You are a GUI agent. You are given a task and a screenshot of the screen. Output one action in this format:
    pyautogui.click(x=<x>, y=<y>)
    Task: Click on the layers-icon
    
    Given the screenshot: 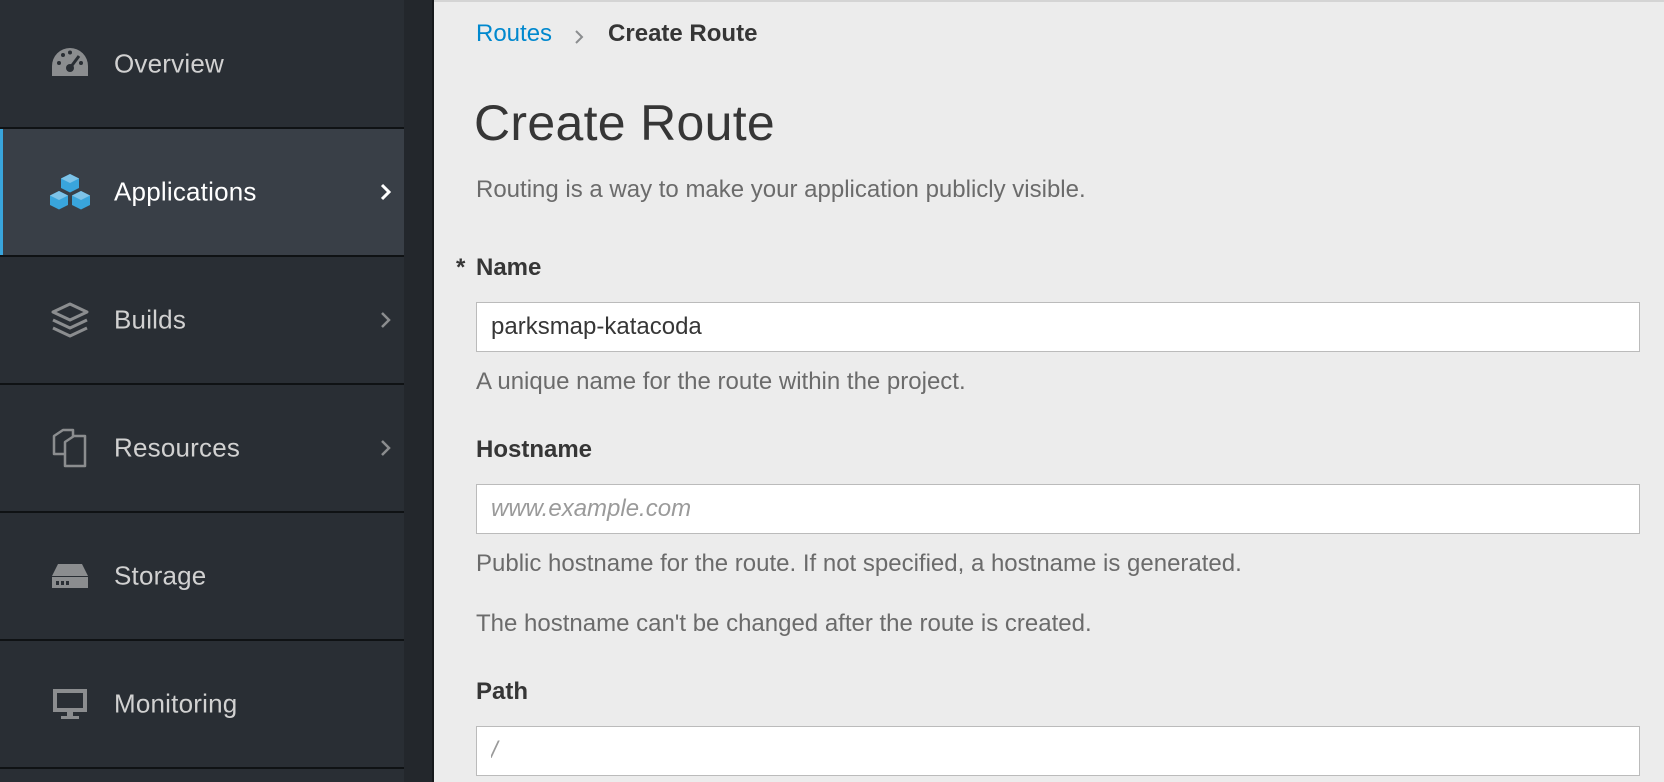 What is the action you would take?
    pyautogui.click(x=70, y=320)
    